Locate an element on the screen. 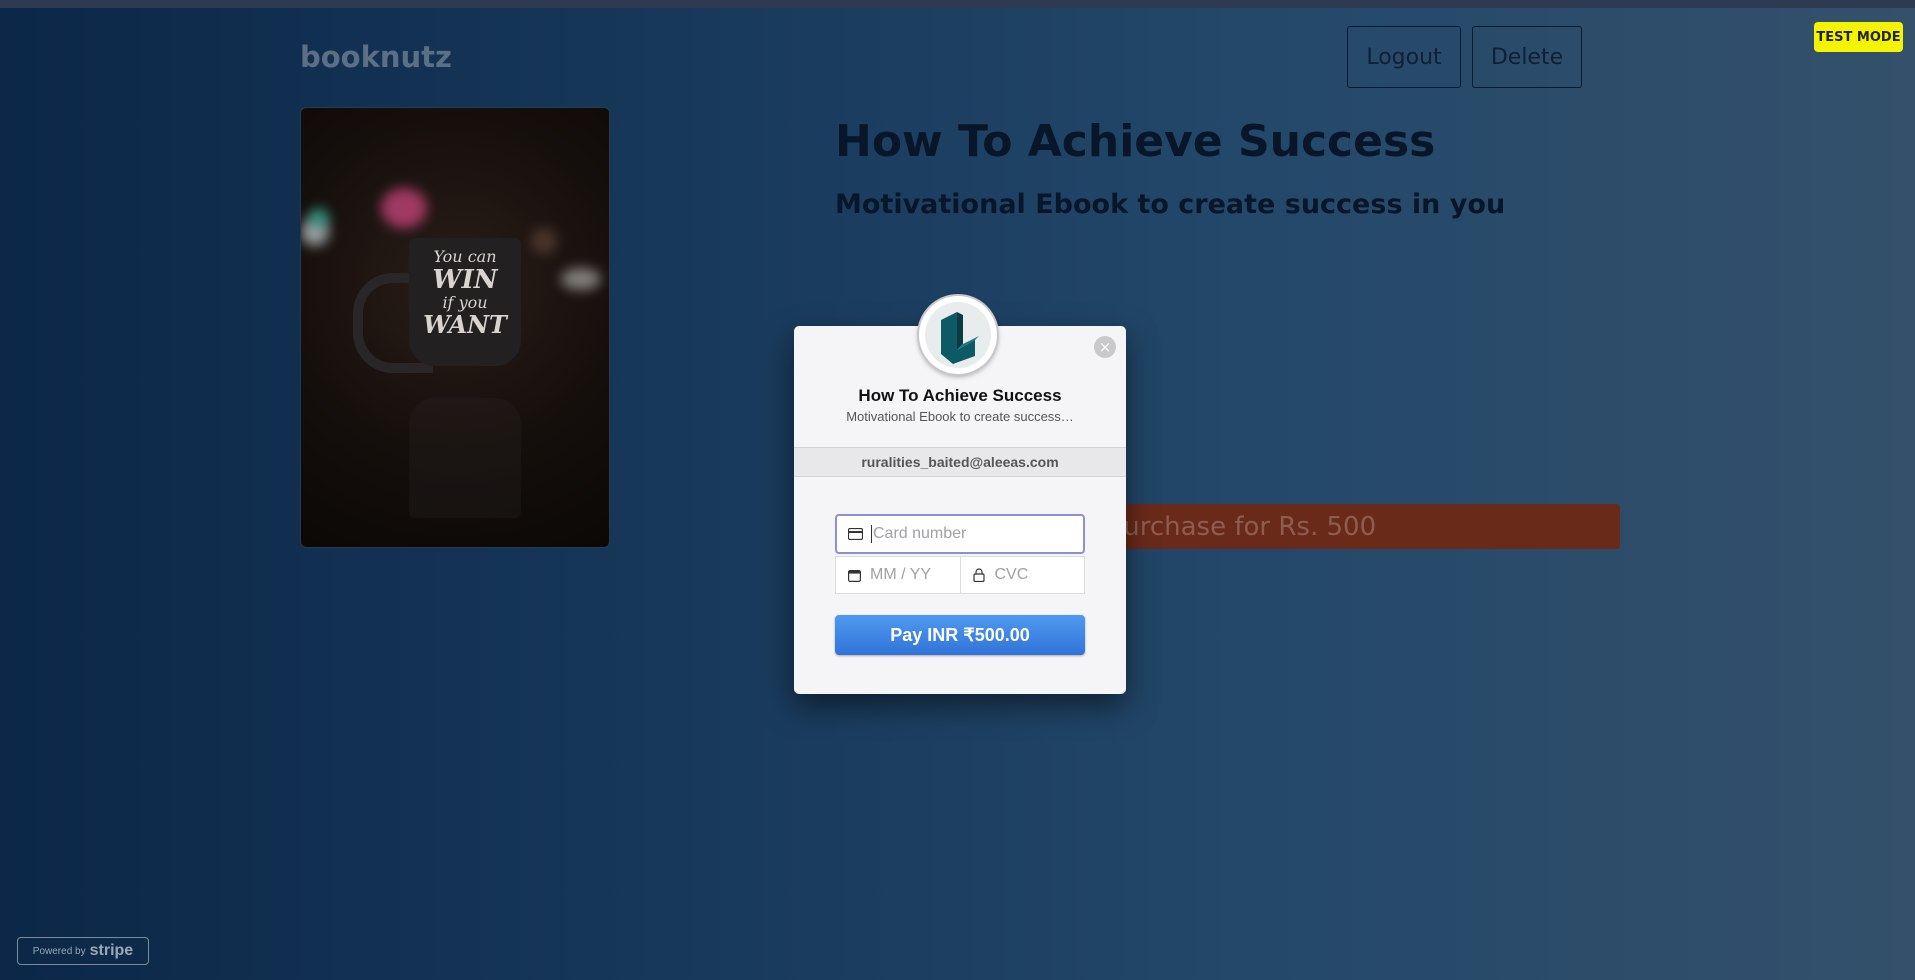 The image size is (1915, 980). checkout-email: ruralities_baited@aleeas.com is located at coordinates (960, 462).